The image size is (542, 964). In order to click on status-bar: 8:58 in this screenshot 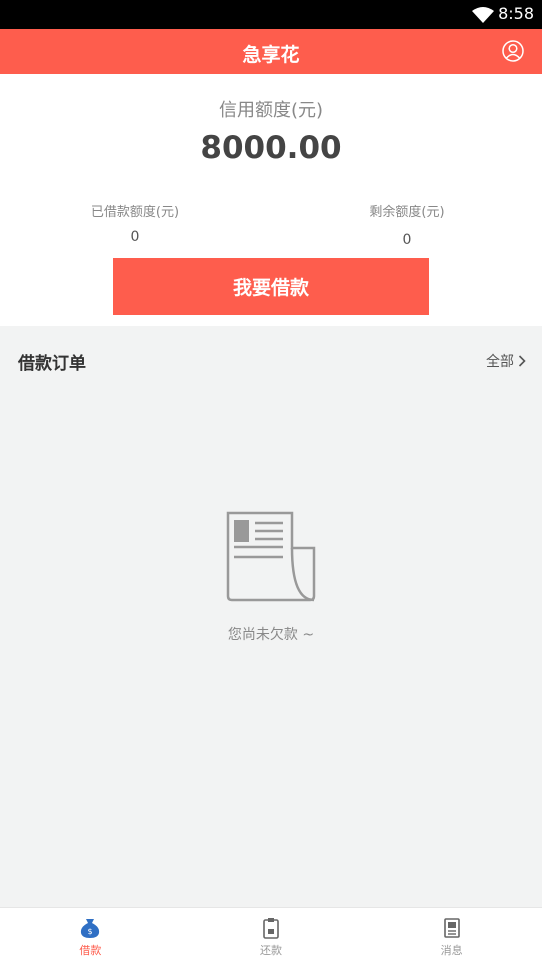, I will do `click(271, 14)`.